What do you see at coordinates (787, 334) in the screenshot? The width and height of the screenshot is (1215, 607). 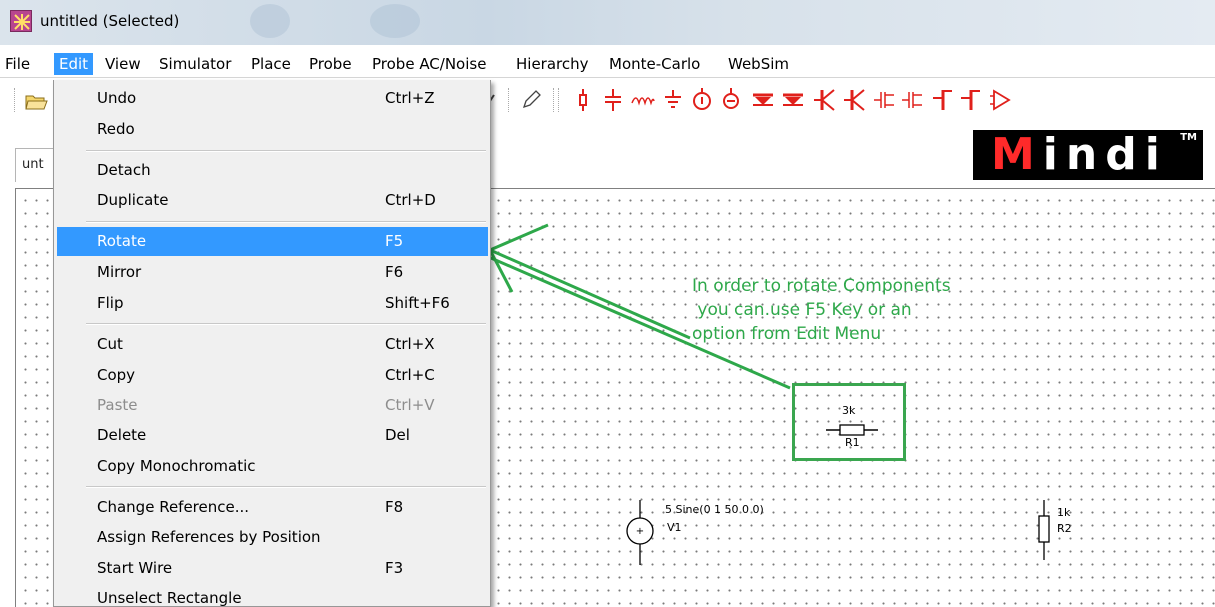 I see `annotation-line: option from Edit Menu` at bounding box center [787, 334].